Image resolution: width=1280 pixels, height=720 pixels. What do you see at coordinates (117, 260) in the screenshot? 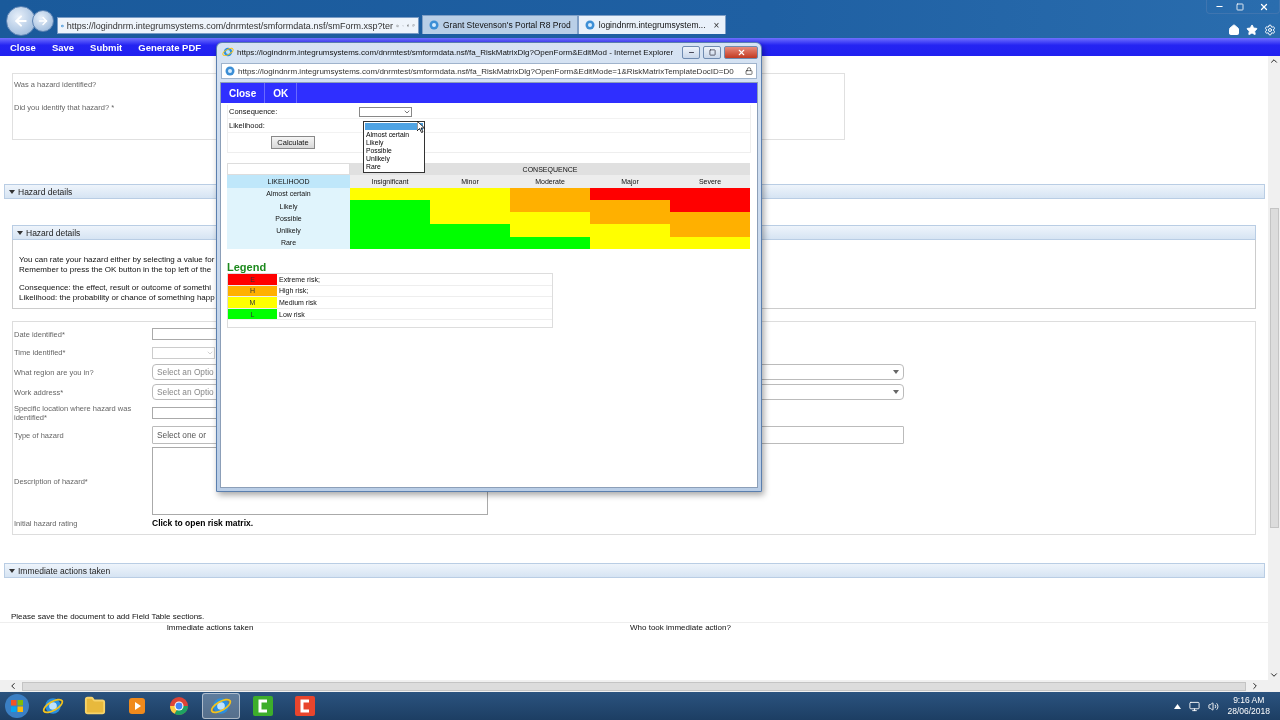
I see `help-text: You can rate your hazard either by selecting a value for` at bounding box center [117, 260].